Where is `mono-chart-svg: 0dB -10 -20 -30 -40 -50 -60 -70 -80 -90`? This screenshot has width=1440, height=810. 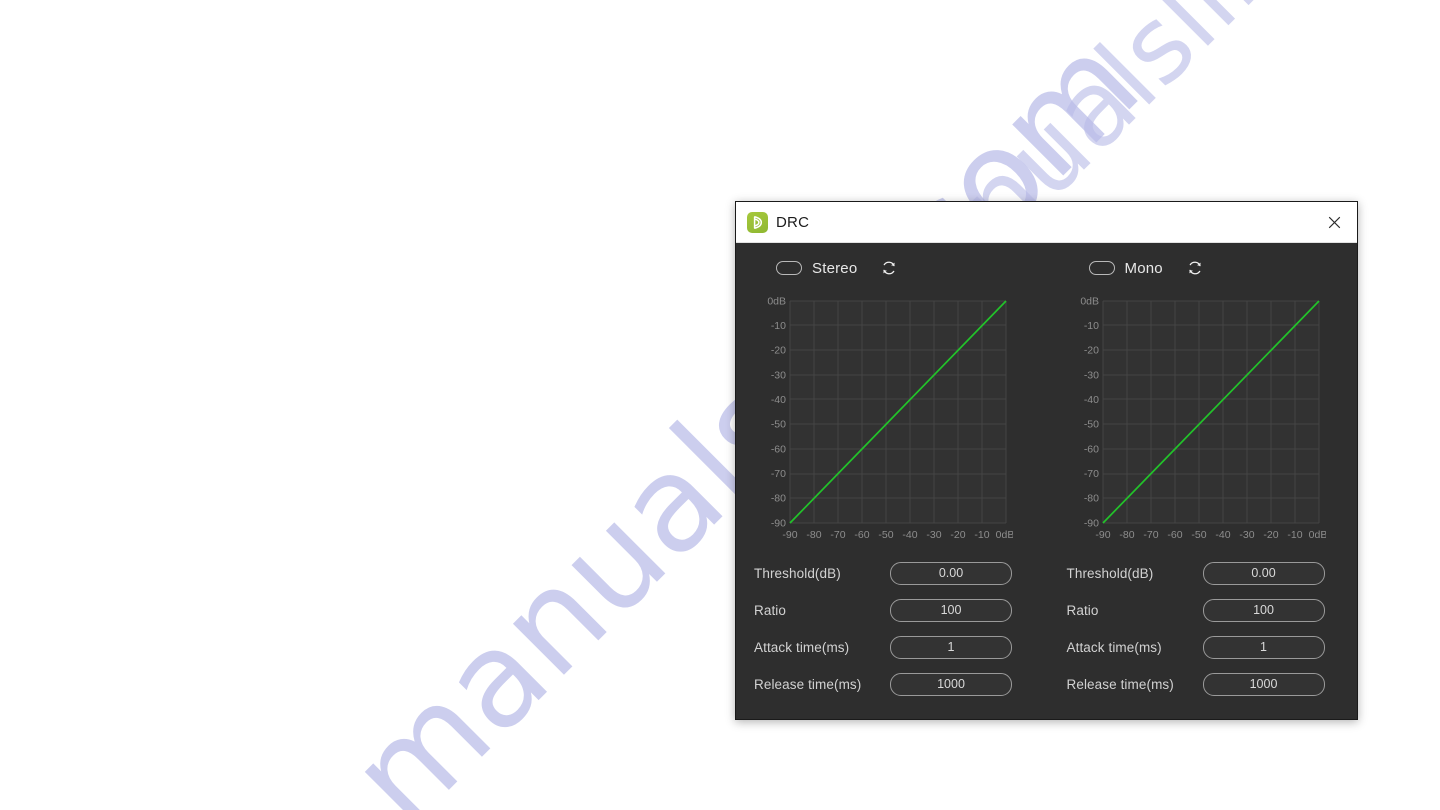 mono-chart-svg: 0dB -10 -20 -30 -40 -50 -60 -70 -80 -90 is located at coordinates (1203, 419).